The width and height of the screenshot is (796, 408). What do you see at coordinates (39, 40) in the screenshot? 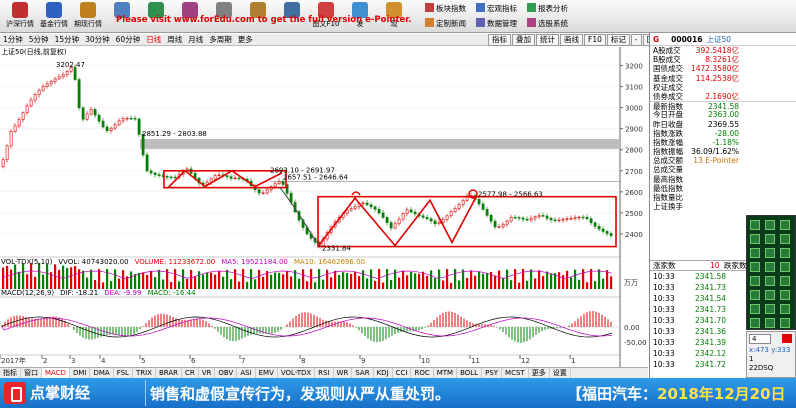
I see `timeframe-1: 5分钟` at bounding box center [39, 40].